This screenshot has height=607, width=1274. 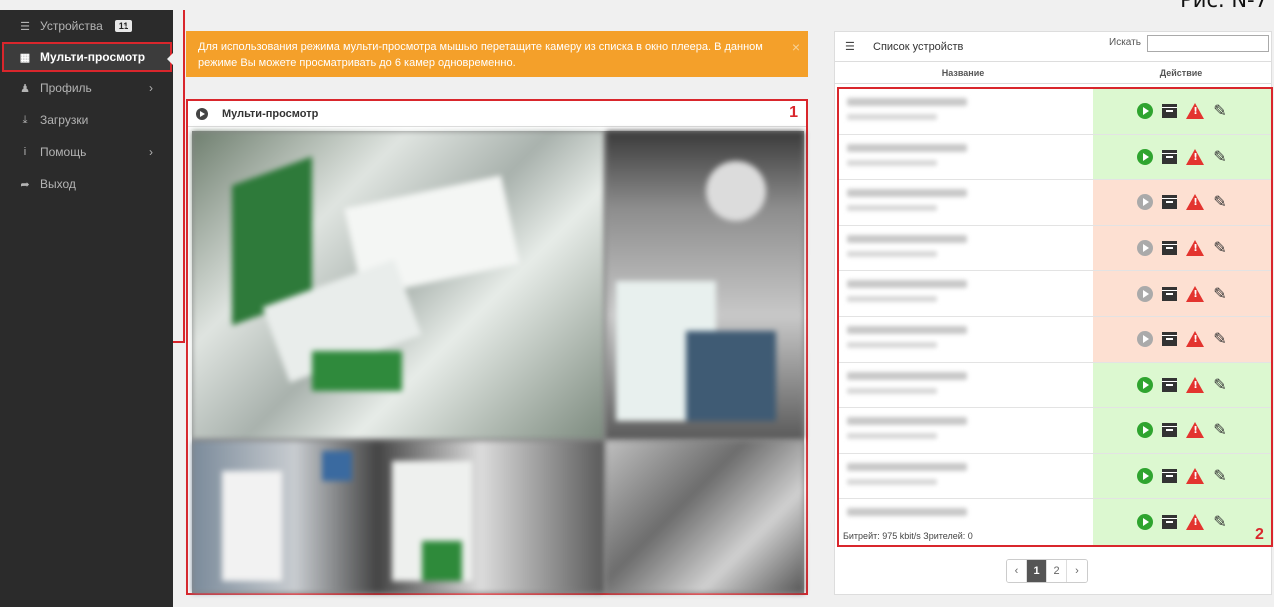 What do you see at coordinates (796, 47) in the screenshot?
I see `close-icon: ×` at bounding box center [796, 47].